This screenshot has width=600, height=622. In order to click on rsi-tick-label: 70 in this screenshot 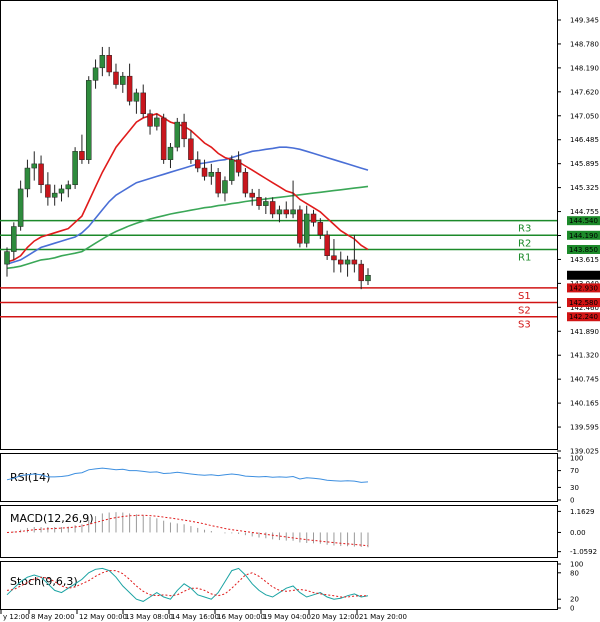, I will do `click(574, 471)`.